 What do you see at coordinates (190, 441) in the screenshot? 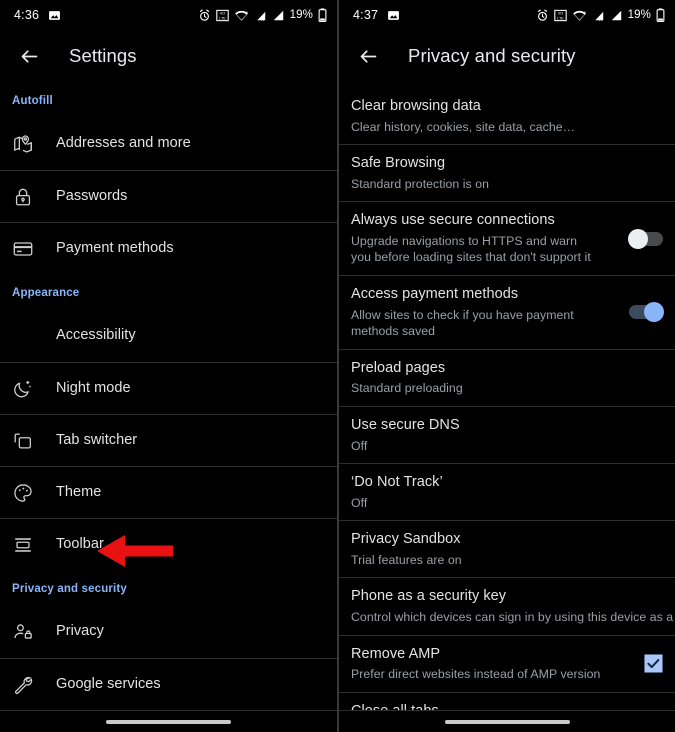
I see `row-text: Tab switcher` at bounding box center [190, 441].